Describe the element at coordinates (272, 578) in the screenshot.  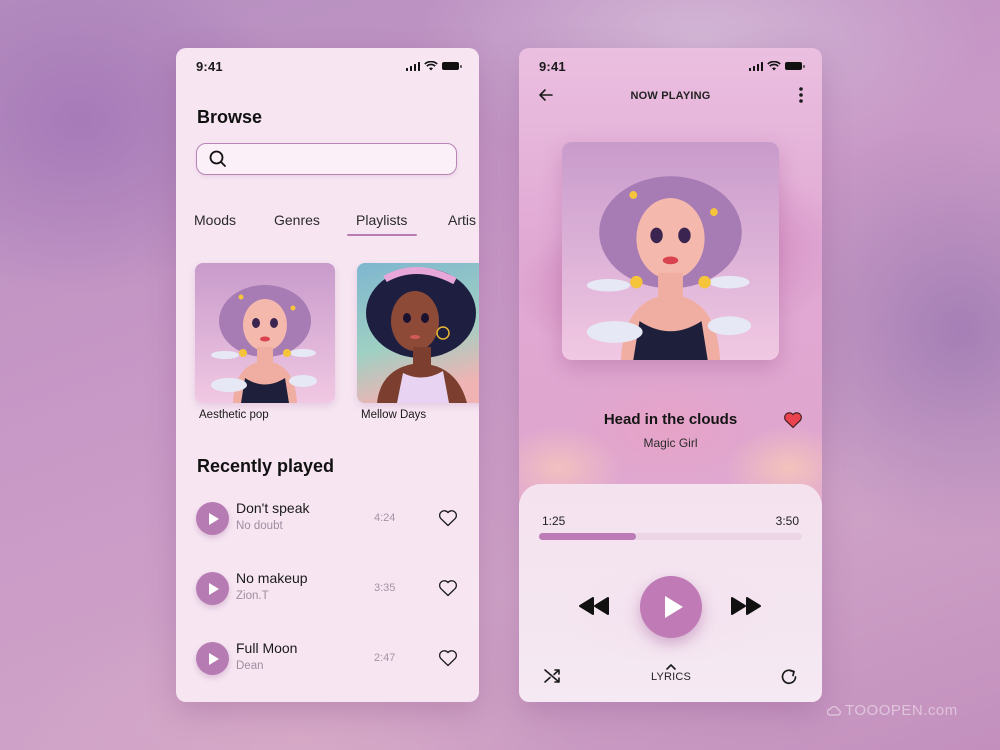
I see `track-title: No makeup` at that location.